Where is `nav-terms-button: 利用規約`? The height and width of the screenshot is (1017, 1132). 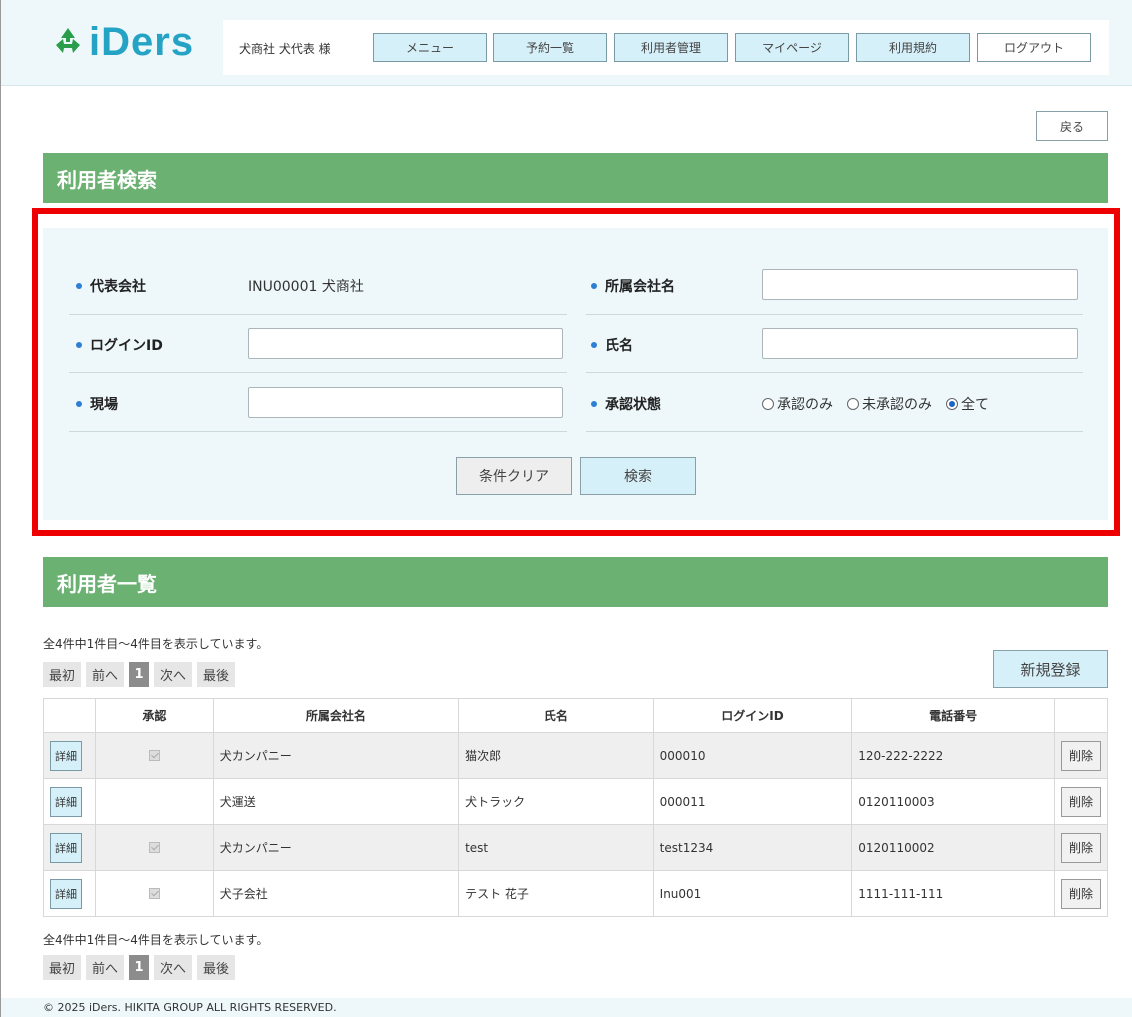 nav-terms-button: 利用規約 is located at coordinates (913, 47).